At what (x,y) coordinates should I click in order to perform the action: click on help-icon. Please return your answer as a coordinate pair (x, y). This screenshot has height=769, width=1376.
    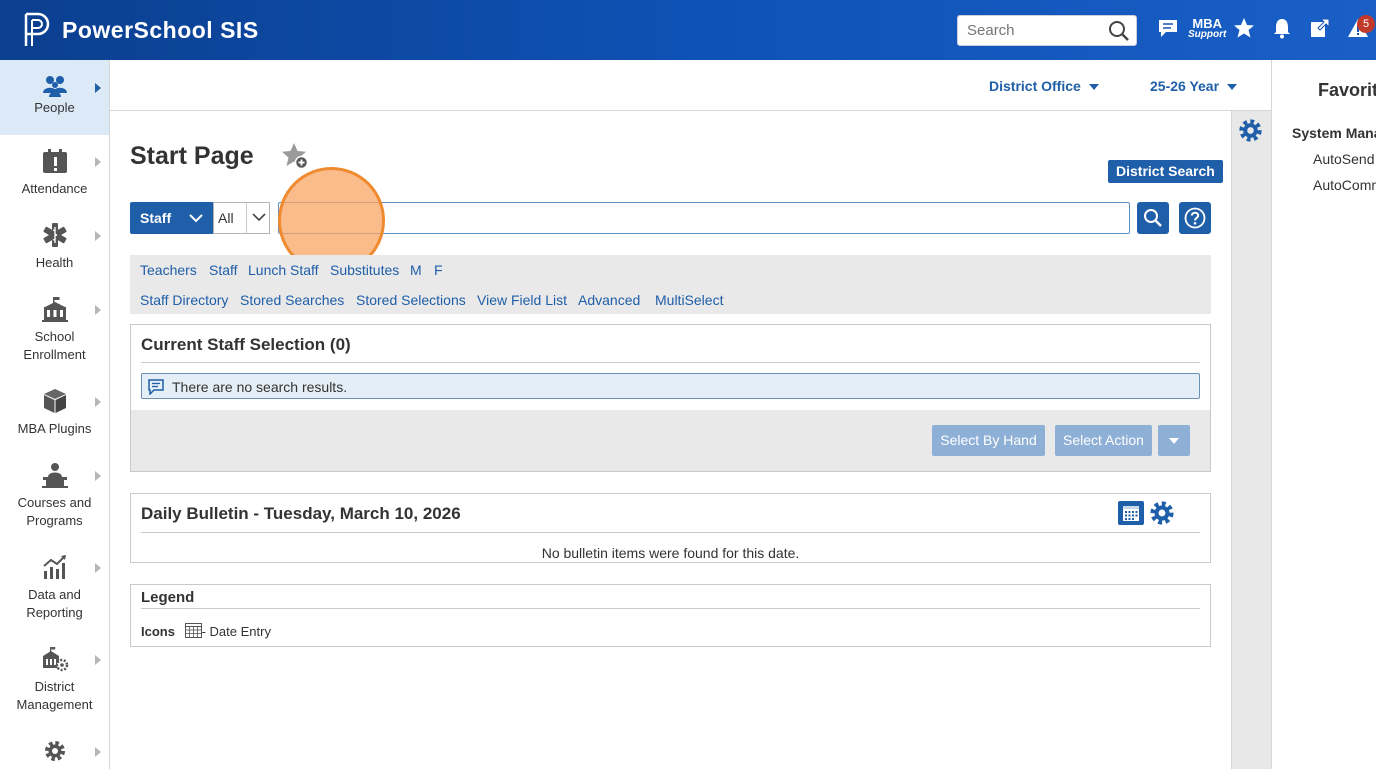
    Looking at the image, I should click on (1195, 218).